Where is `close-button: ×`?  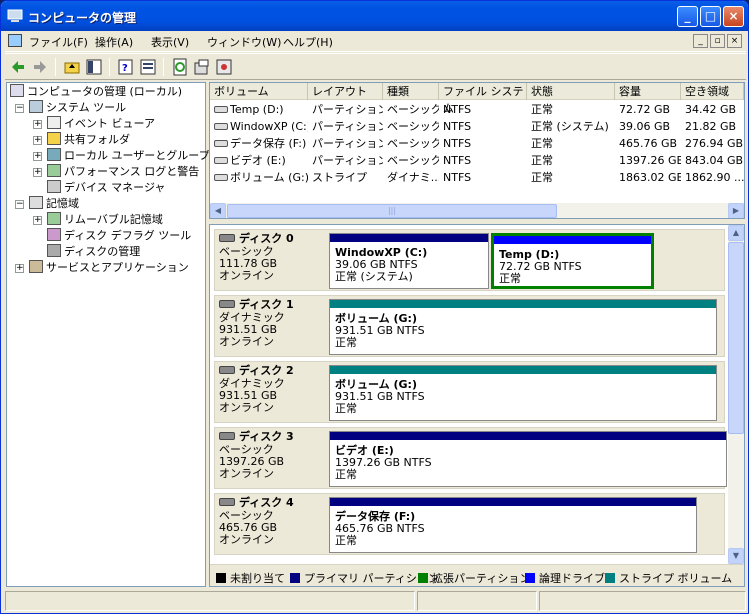
close-button: × is located at coordinates (733, 16).